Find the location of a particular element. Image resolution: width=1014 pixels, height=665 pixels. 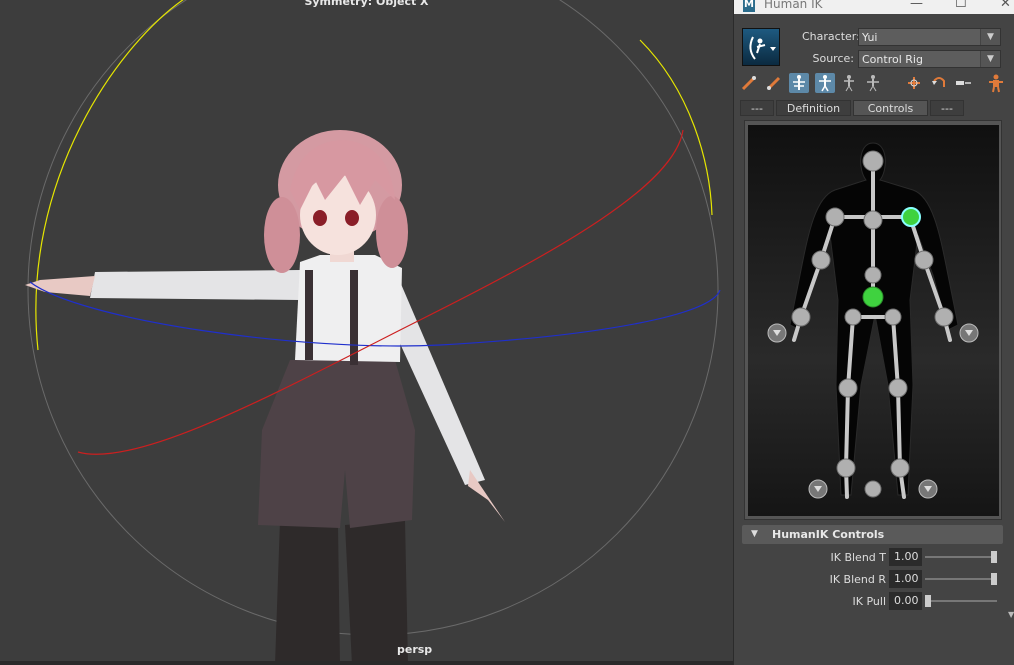

right-knee-effector is located at coordinates (898, 388).